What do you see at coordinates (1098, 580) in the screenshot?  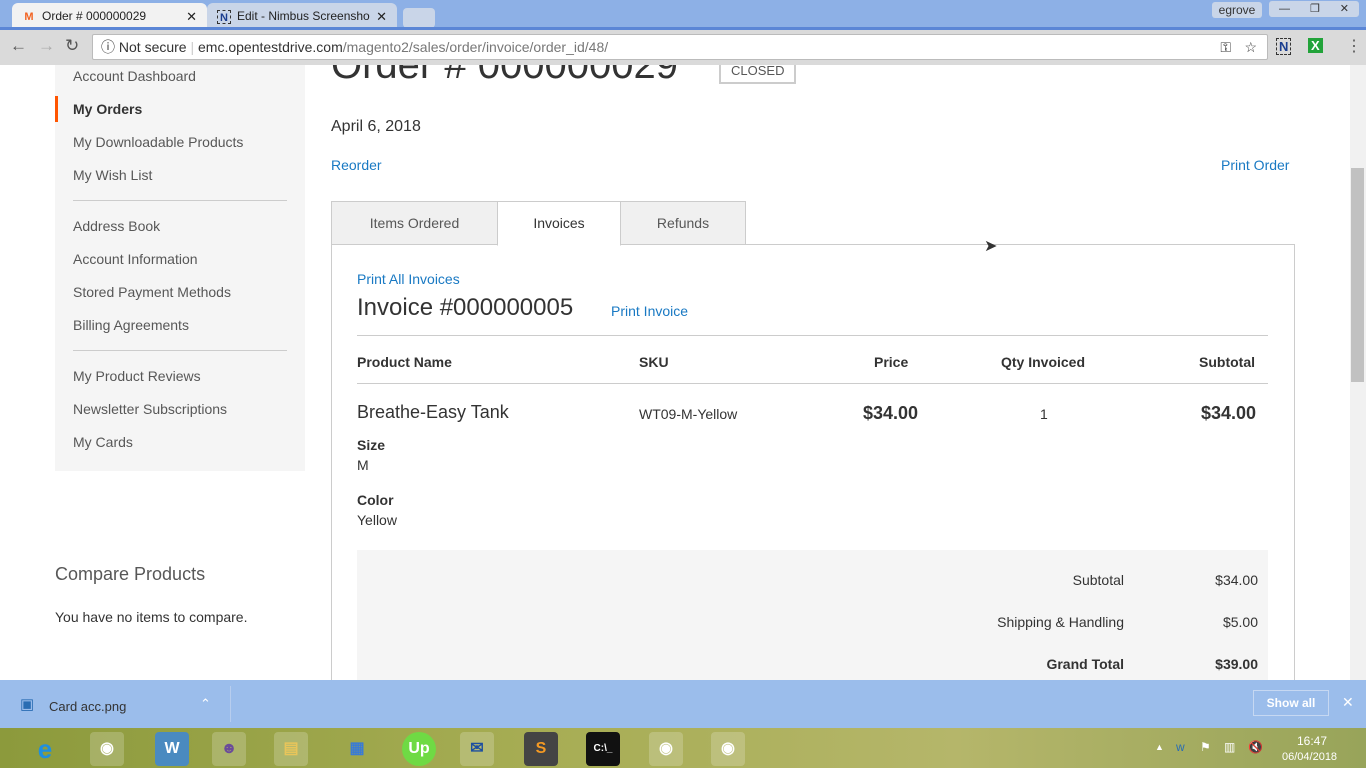 I see `totals-label: Subtotal` at bounding box center [1098, 580].